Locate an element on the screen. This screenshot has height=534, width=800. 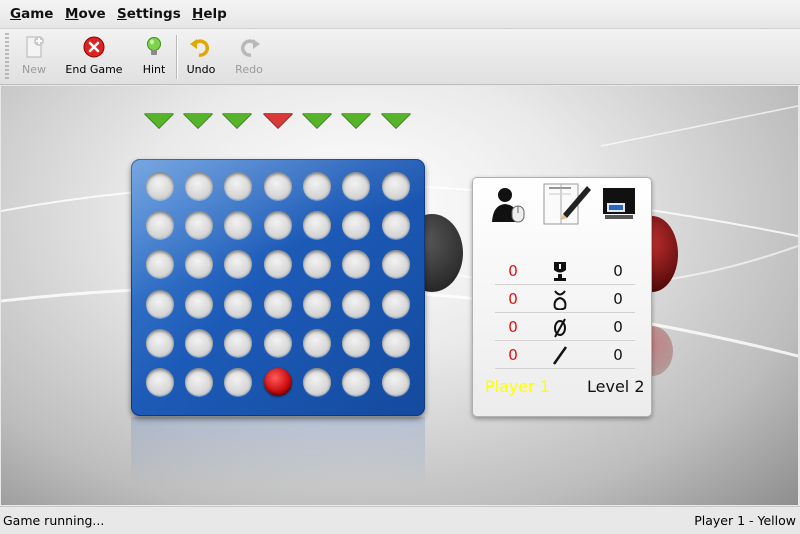
status-current-player: Player 1 - Yellow is located at coordinates (745, 520).